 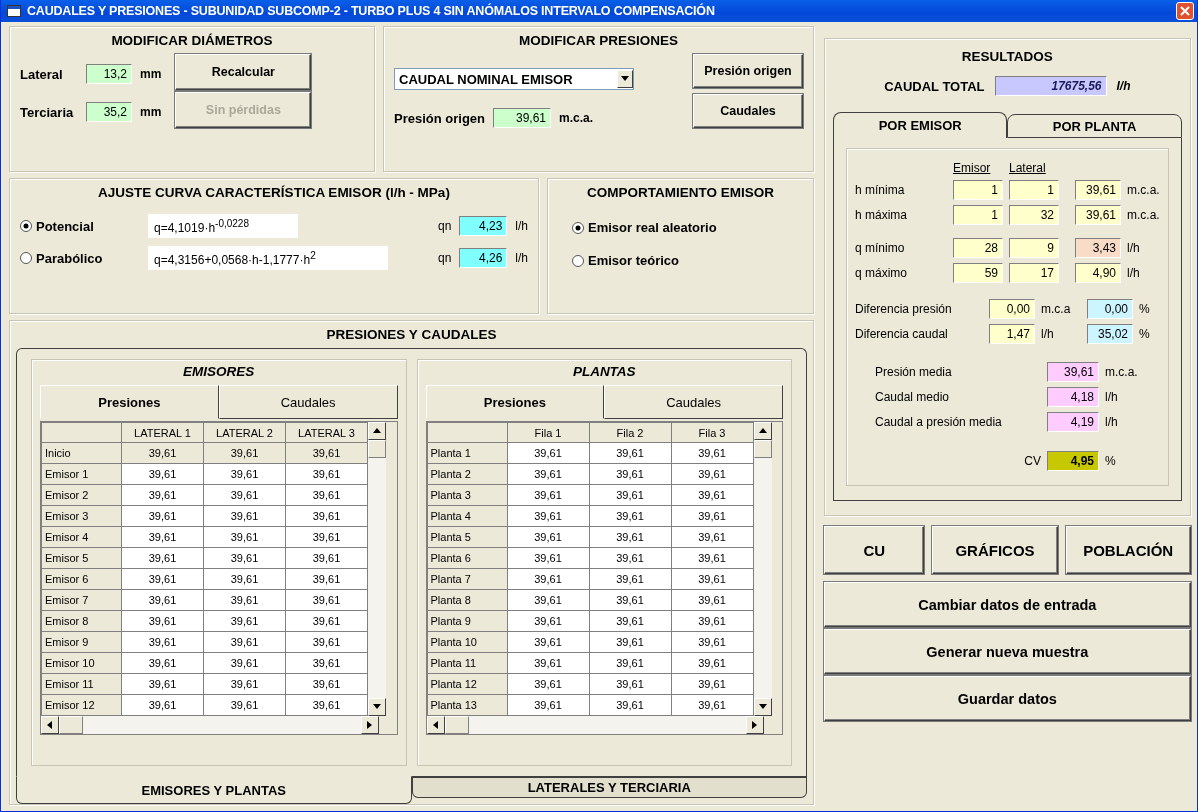 I want to click on dropdown-button, so click(x=625, y=79).